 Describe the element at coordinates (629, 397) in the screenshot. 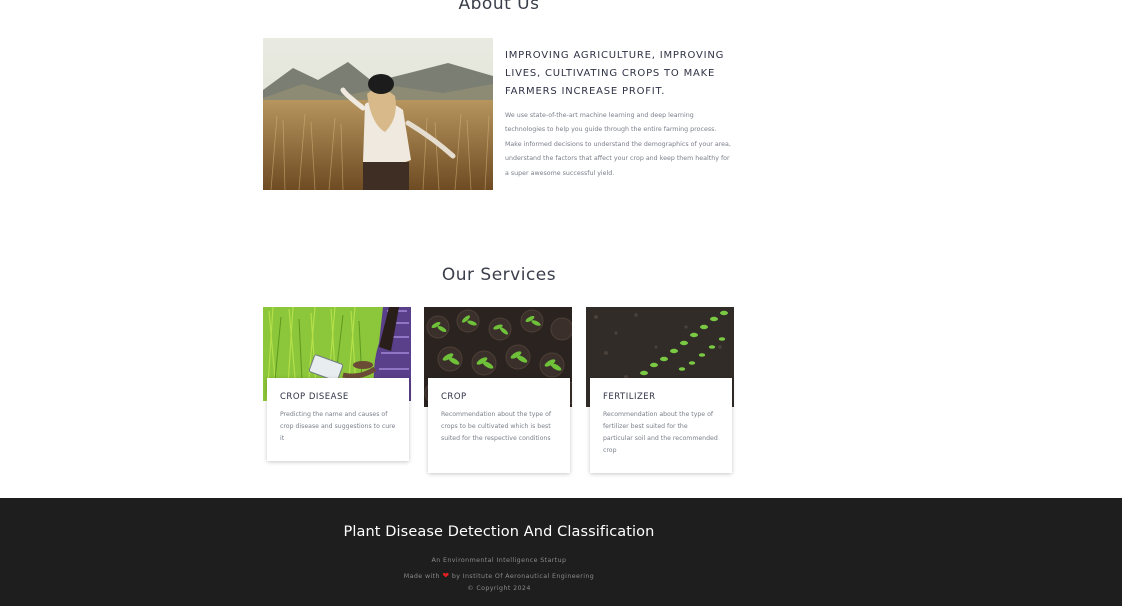

I see `service-title-fertilizer: FERTILIZER` at that location.